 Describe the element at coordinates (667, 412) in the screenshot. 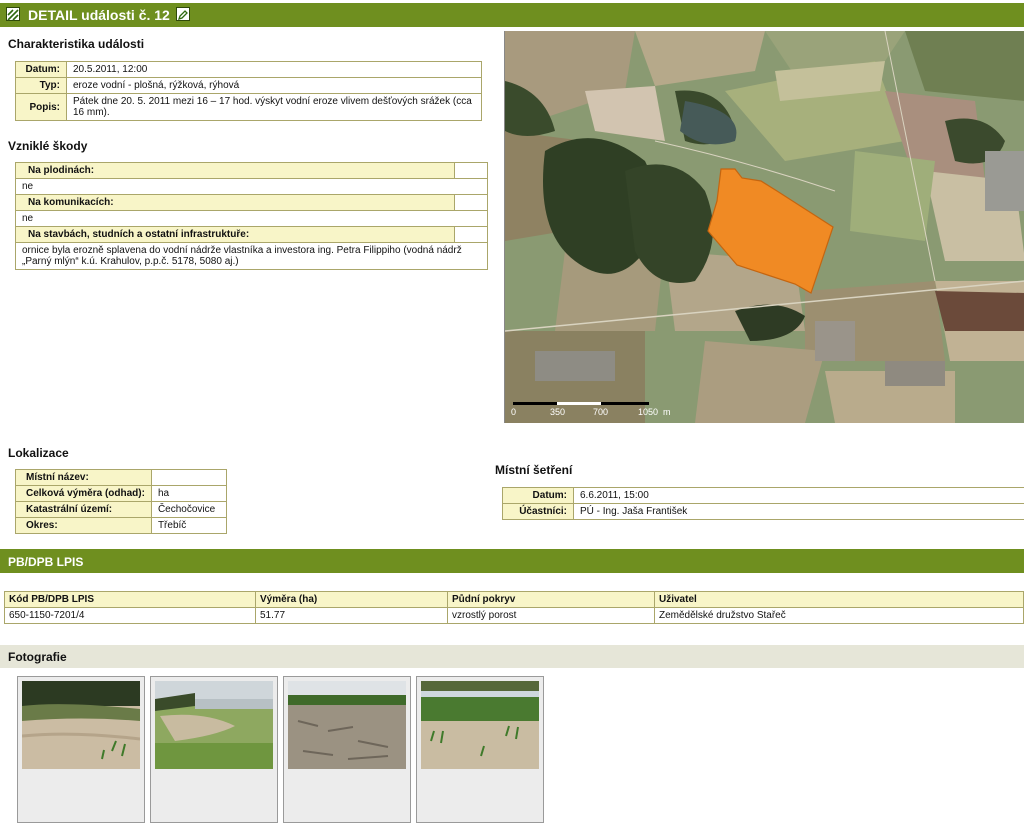

I see `scale-unit: m` at that location.